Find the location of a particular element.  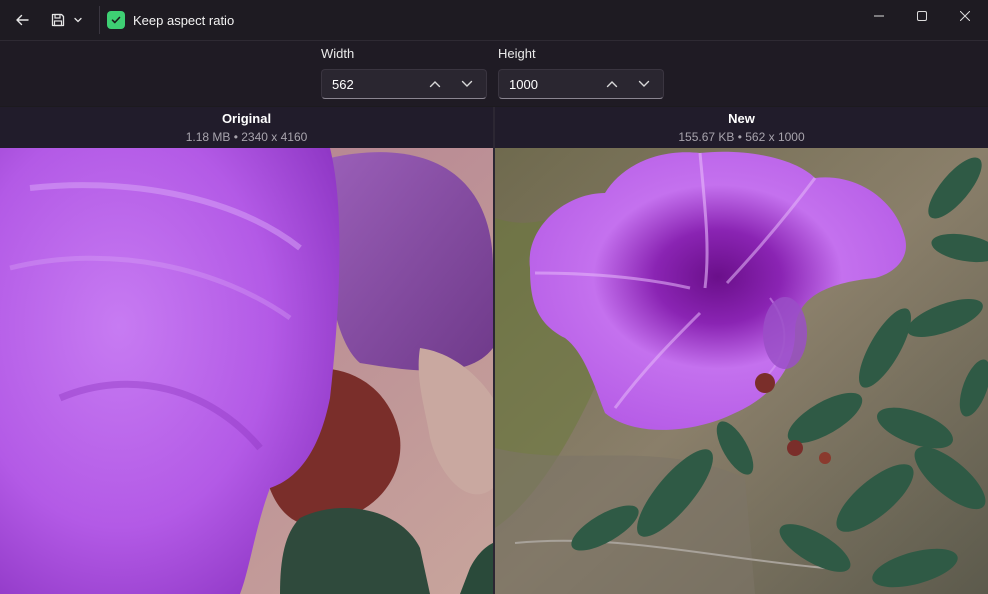

height-decrement-button is located at coordinates (644, 84).